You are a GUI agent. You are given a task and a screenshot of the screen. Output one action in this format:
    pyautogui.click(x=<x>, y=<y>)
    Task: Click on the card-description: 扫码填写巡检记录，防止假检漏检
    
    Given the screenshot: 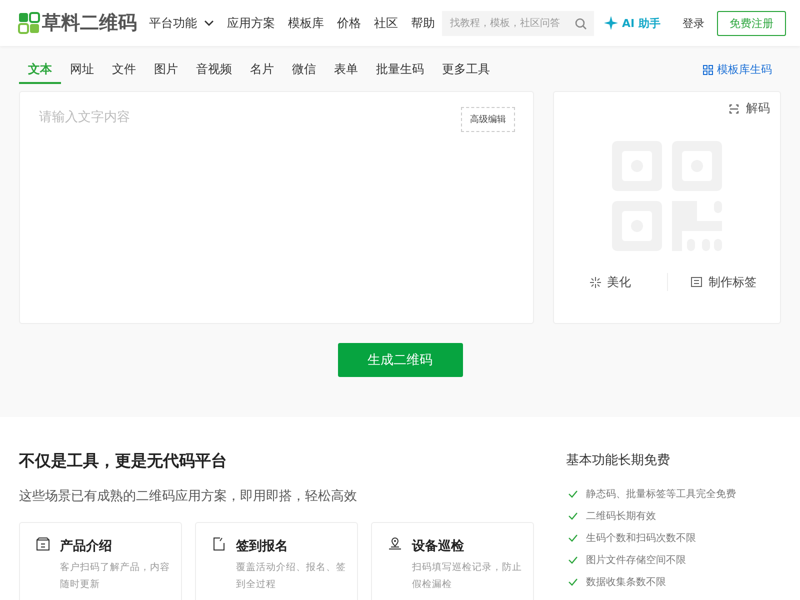 What is the action you would take?
    pyautogui.click(x=467, y=576)
    